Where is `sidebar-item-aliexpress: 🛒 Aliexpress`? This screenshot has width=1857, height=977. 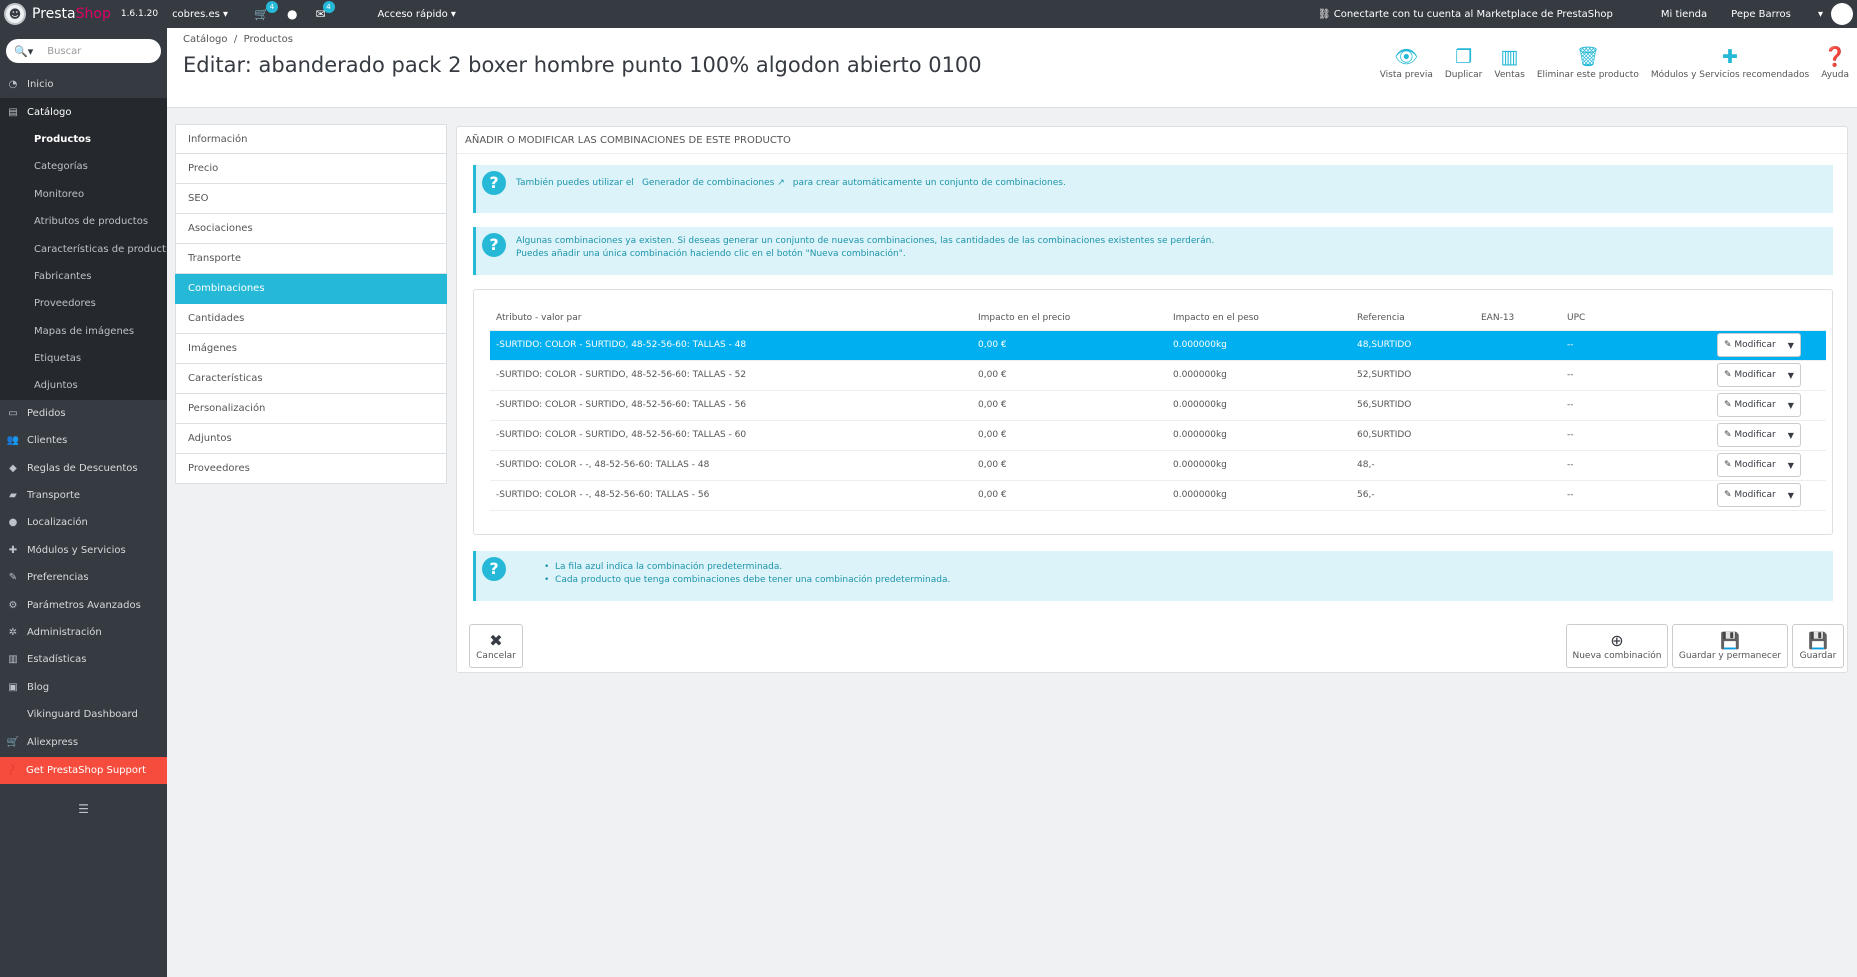
sidebar-item-aliexpress: 🛒 Aliexpress is located at coordinates (83, 741).